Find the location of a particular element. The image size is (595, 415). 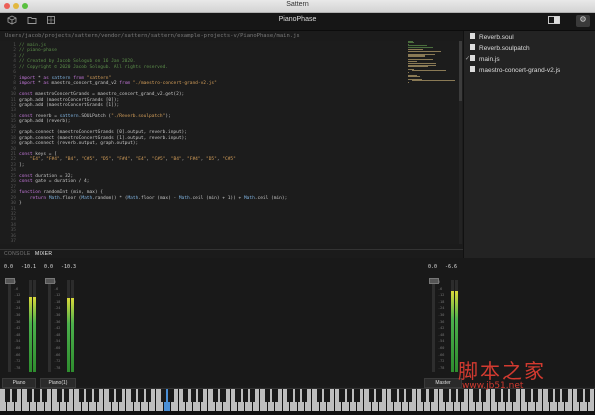

code-line: ]; is located at coordinates (21, 165).